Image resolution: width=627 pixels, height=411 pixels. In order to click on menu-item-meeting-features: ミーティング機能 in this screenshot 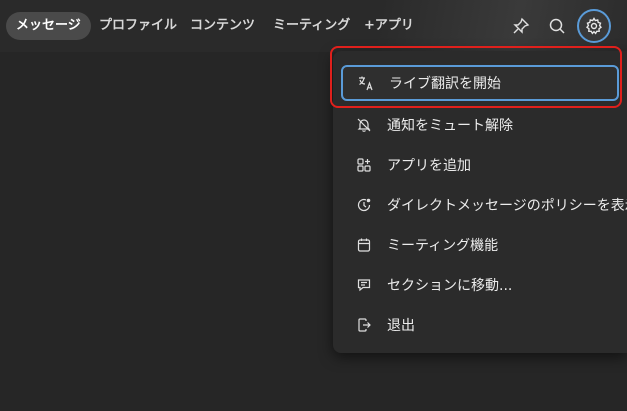, I will do `click(480, 245)`.